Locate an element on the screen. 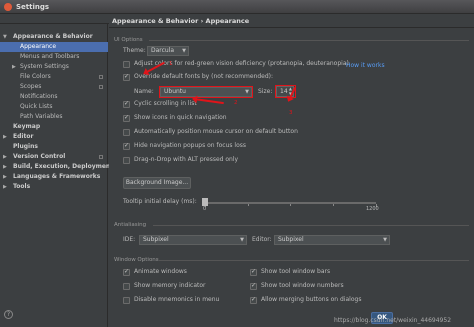 The image size is (474, 327). show-tool-window-numbers-checkbox is located at coordinates (253, 286).